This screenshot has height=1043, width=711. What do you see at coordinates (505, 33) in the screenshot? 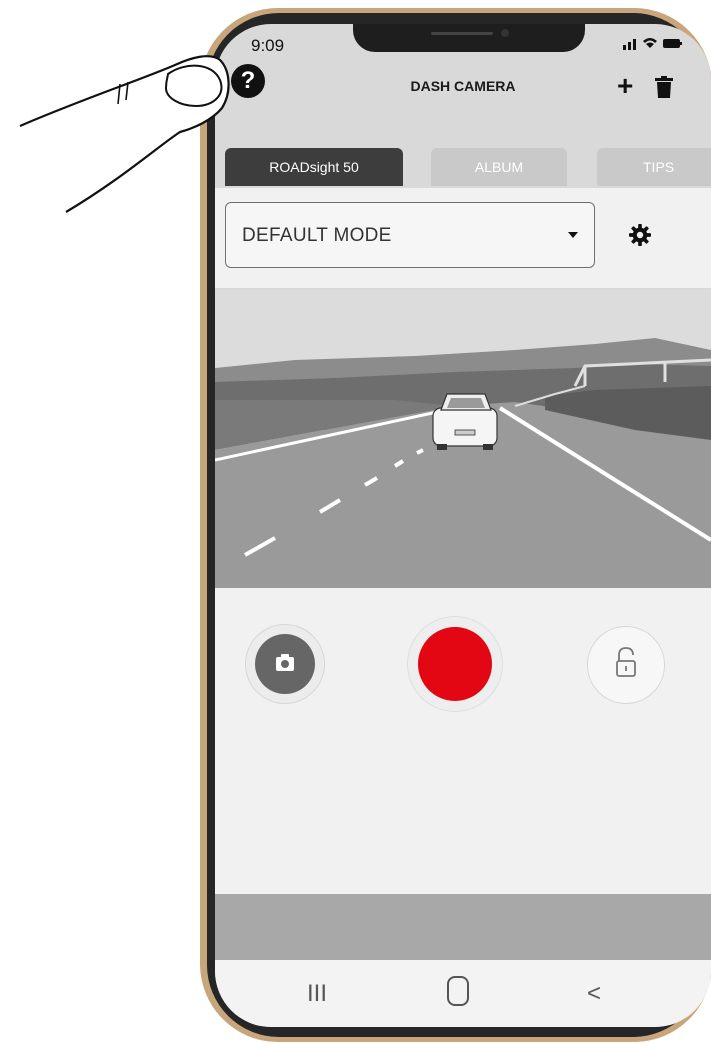
I see `front-camera` at bounding box center [505, 33].